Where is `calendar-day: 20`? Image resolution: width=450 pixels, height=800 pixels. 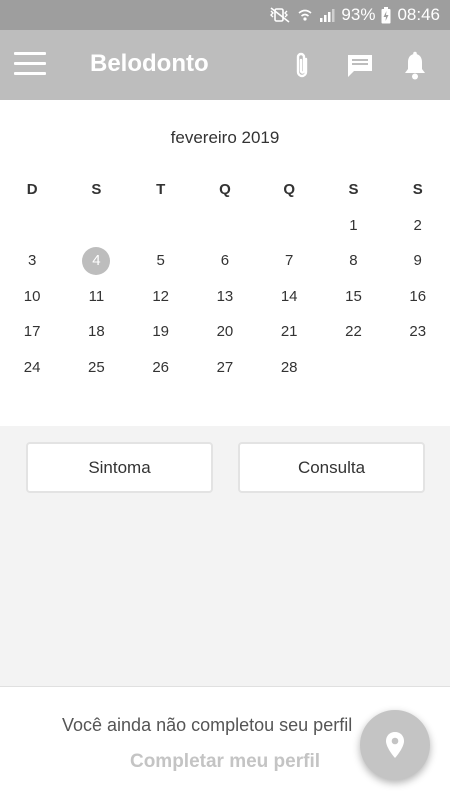
calendar-day: 20 is located at coordinates (225, 332).